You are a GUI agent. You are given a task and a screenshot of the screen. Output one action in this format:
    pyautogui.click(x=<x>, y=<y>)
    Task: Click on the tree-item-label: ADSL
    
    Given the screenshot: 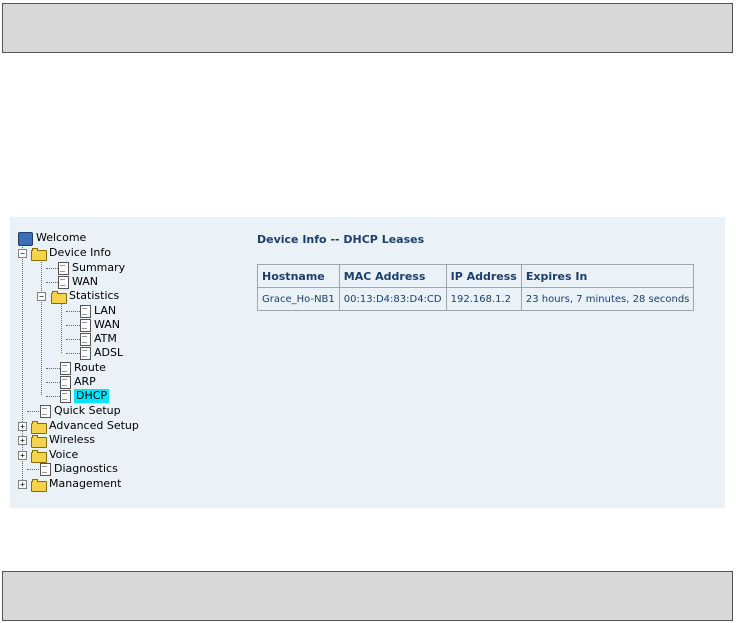 What is the action you would take?
    pyautogui.click(x=108, y=353)
    